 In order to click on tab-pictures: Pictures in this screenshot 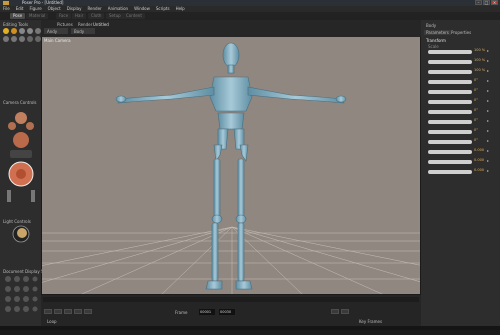, I will do `click(65, 24)`.